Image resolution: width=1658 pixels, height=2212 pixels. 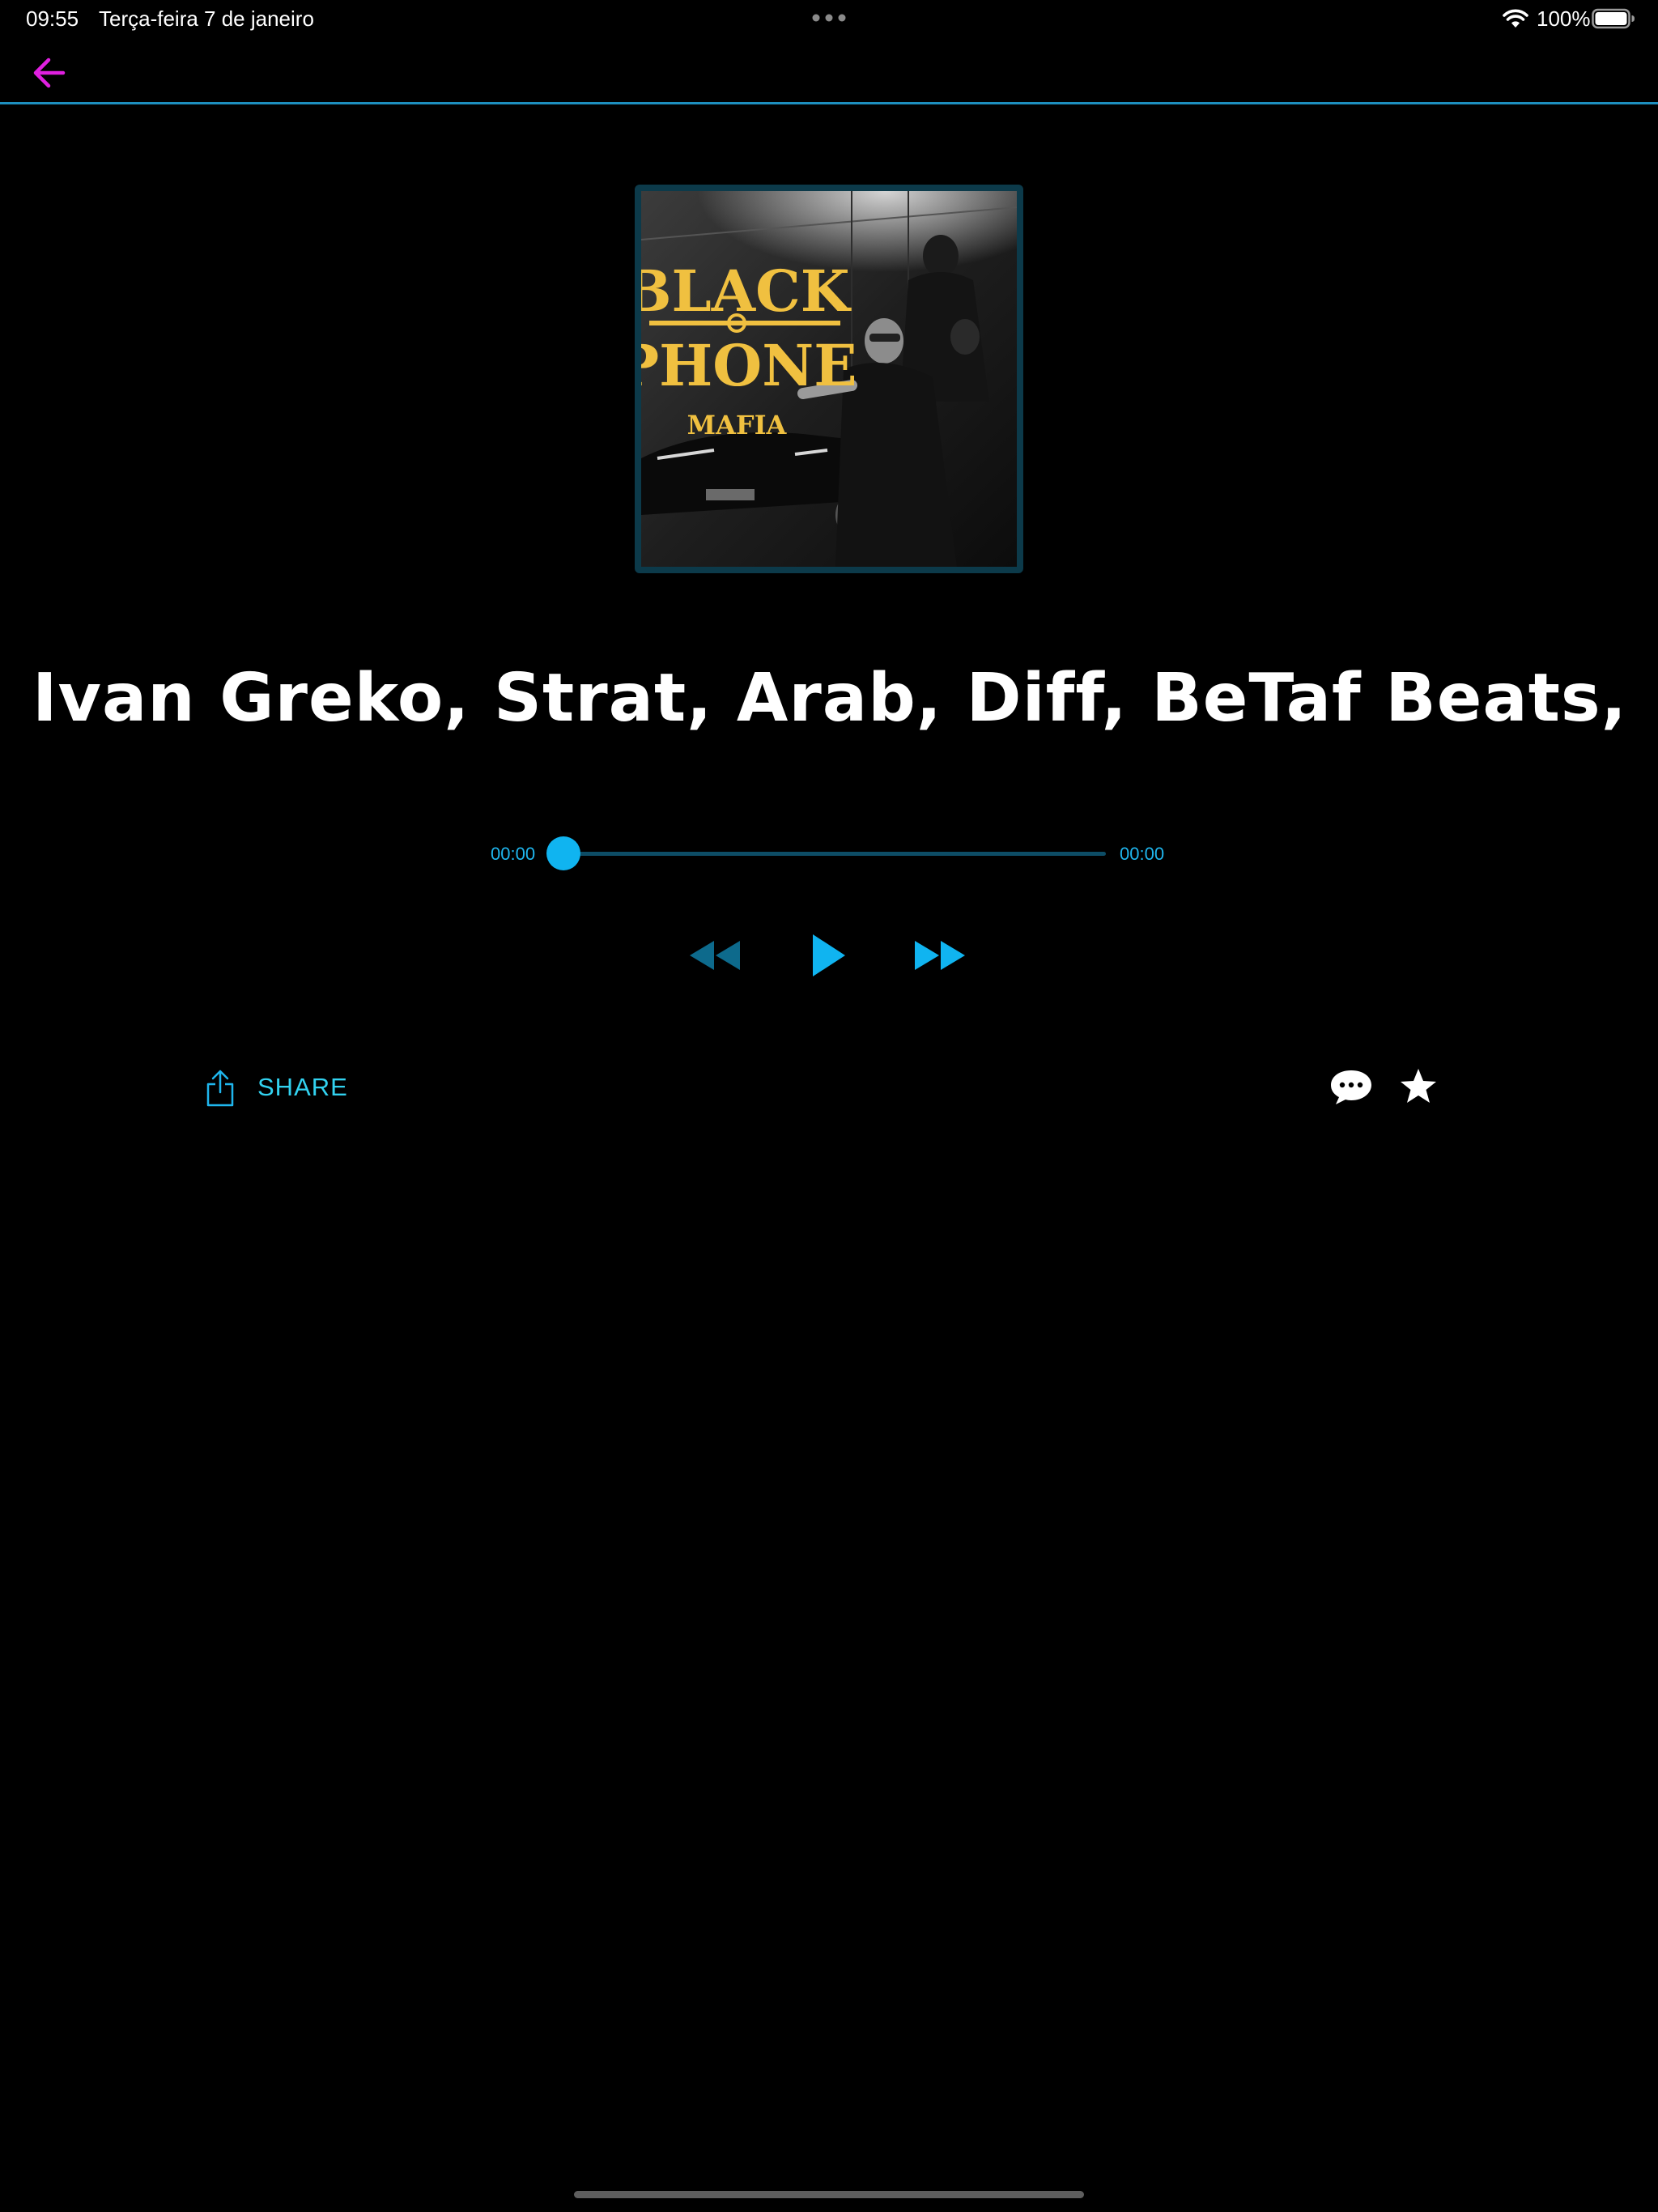 I want to click on battery-percentage: 100%, so click(x=1564, y=19).